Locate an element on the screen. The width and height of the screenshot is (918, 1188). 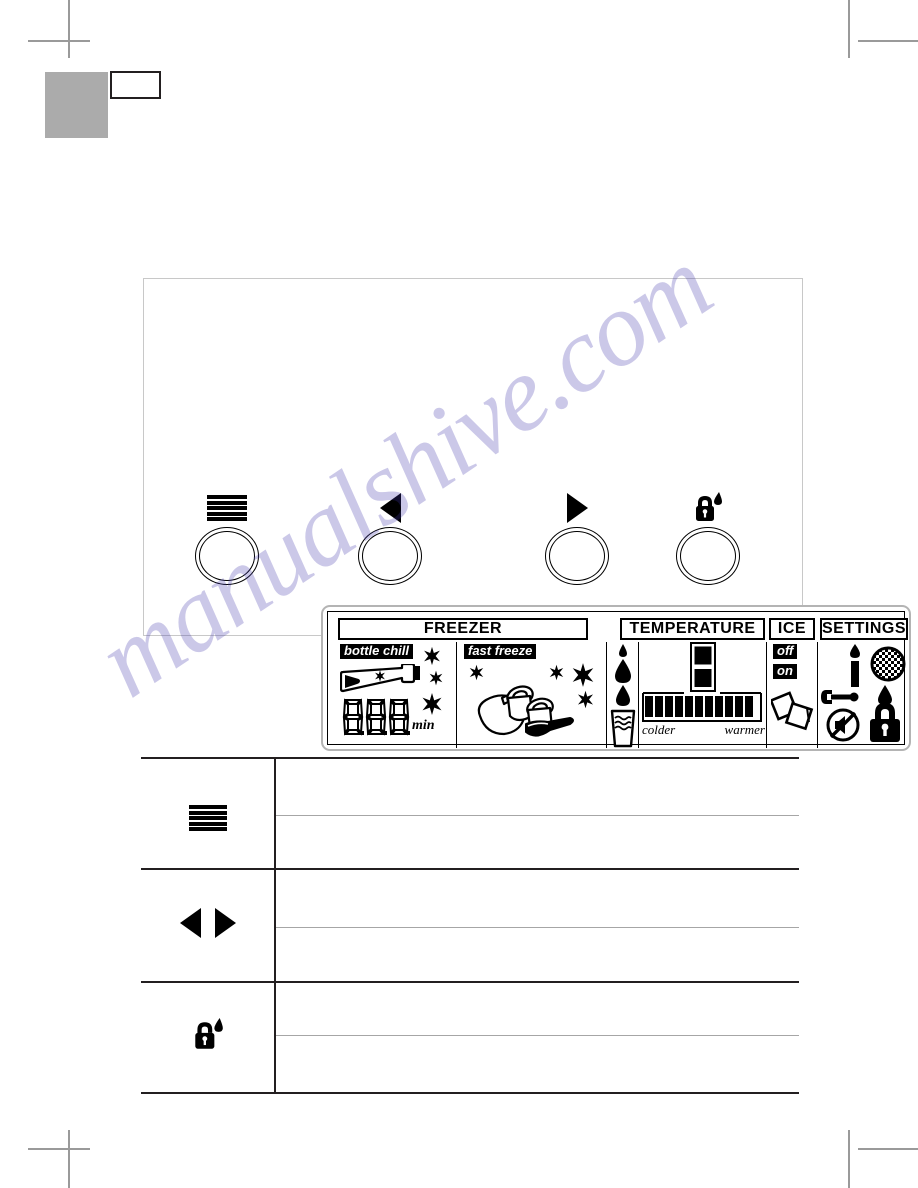
ice-cubes-icon is located at coordinates (792, 711).